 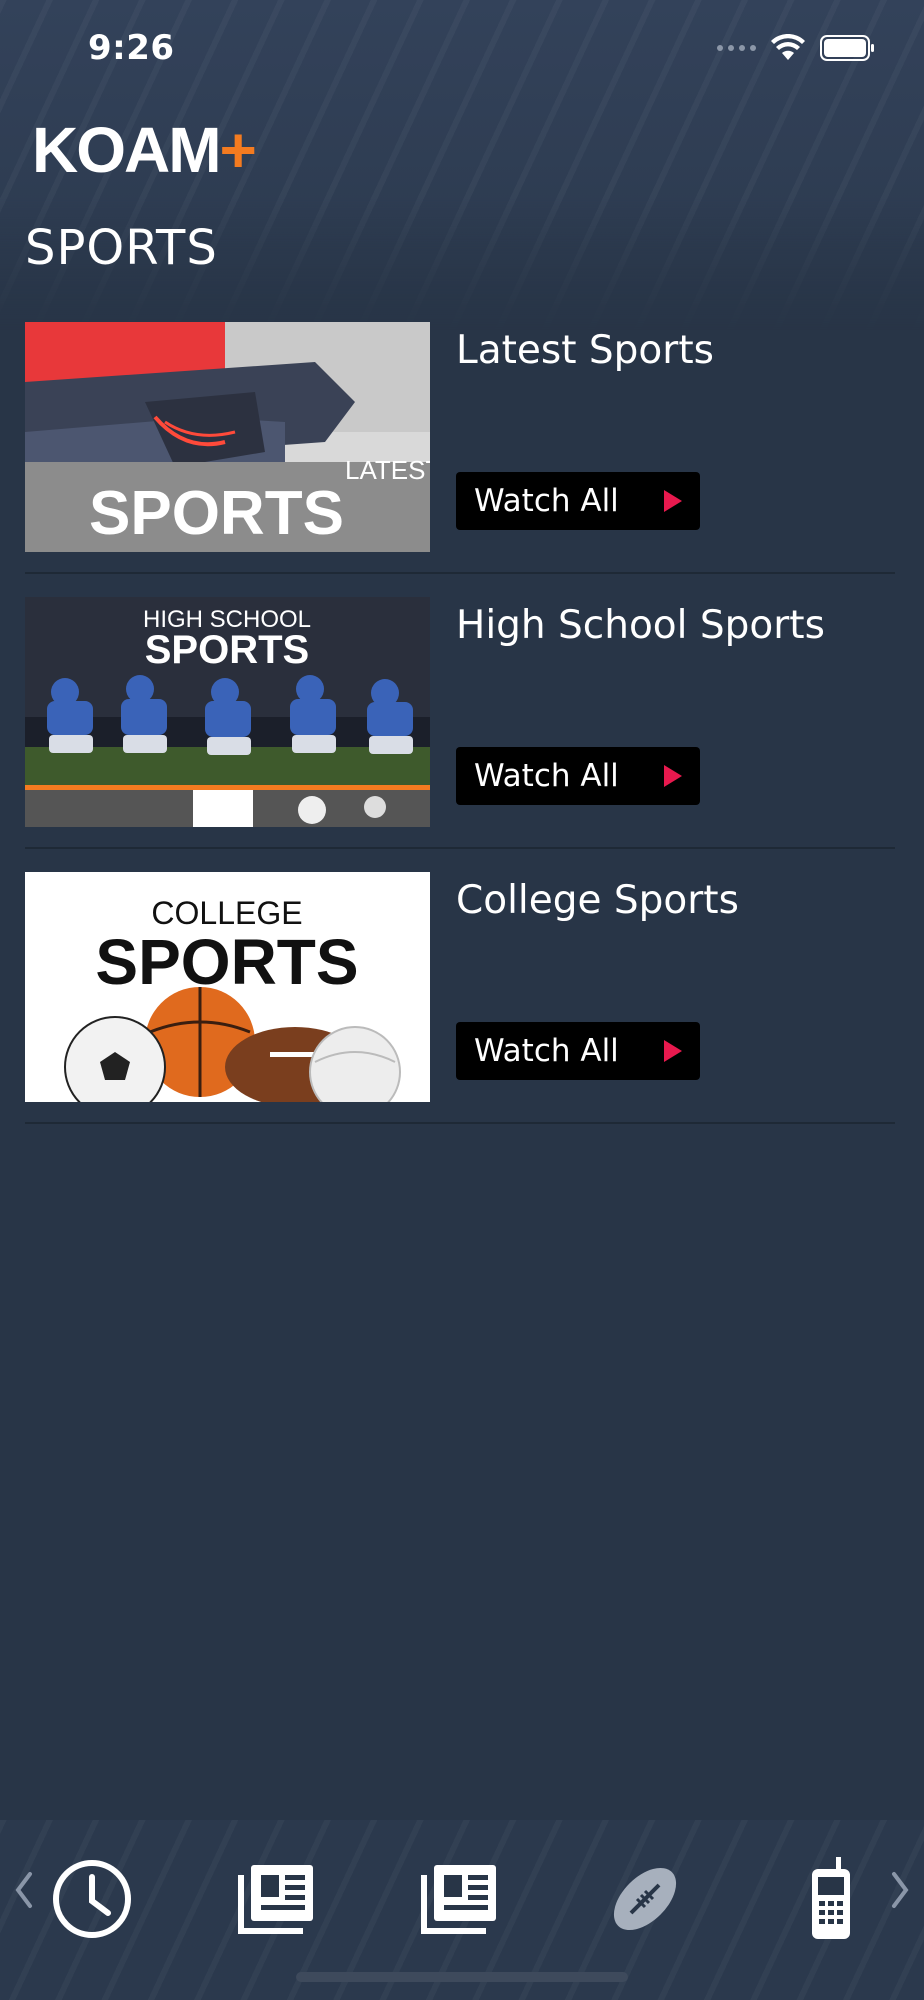 I want to click on high-school-sports-thumbnail: HIGH SCHOOL SPORTS, so click(x=227, y=712).